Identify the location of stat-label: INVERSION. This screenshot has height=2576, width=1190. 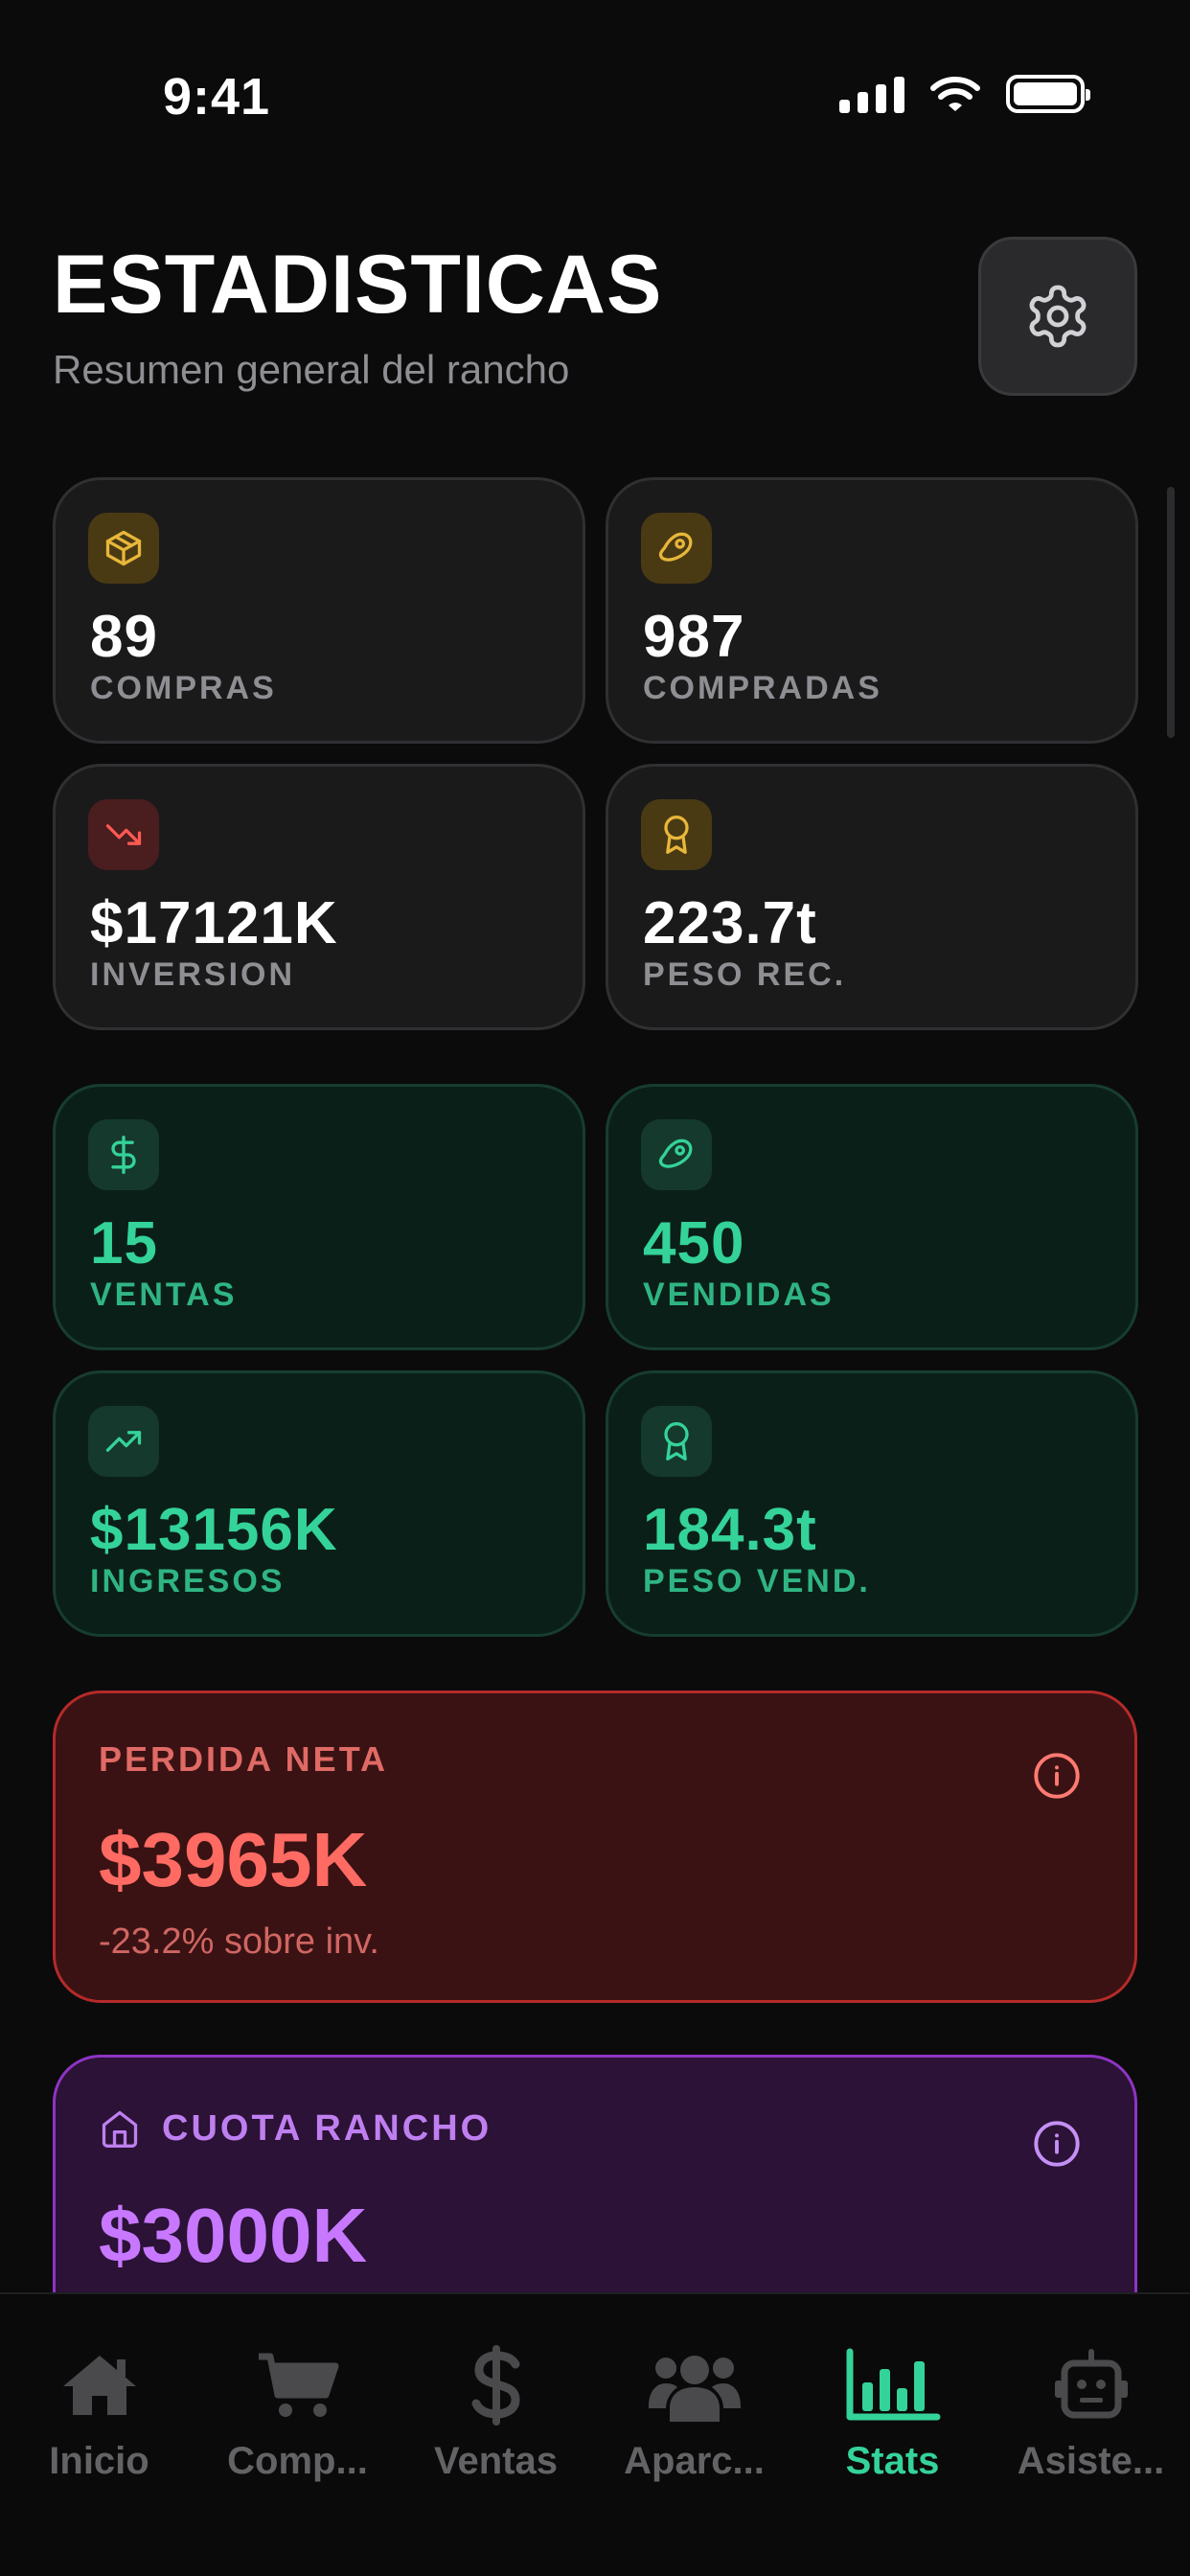
(193, 974).